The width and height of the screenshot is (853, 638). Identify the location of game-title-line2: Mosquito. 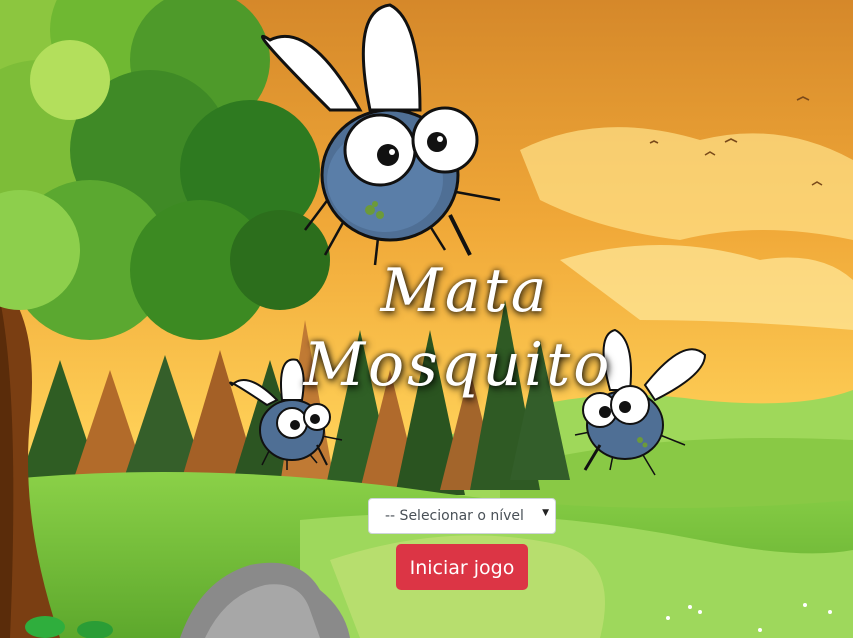
(458, 365).